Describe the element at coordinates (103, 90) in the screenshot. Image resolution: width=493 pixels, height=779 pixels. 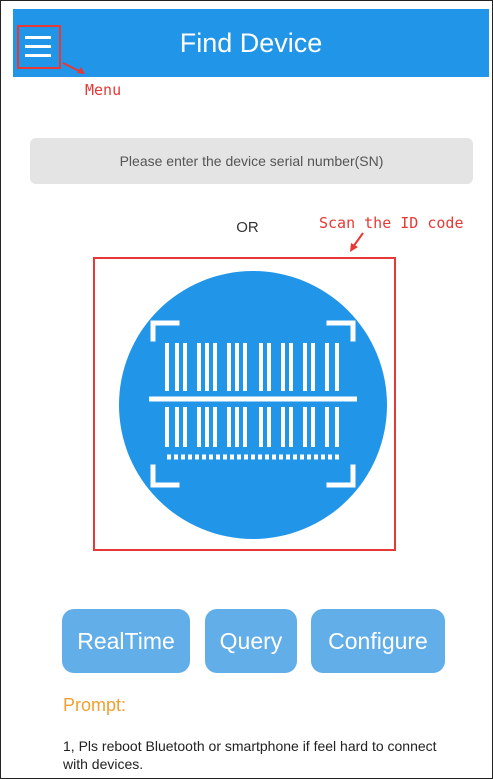
I see `menu-annotation: Menu` at that location.